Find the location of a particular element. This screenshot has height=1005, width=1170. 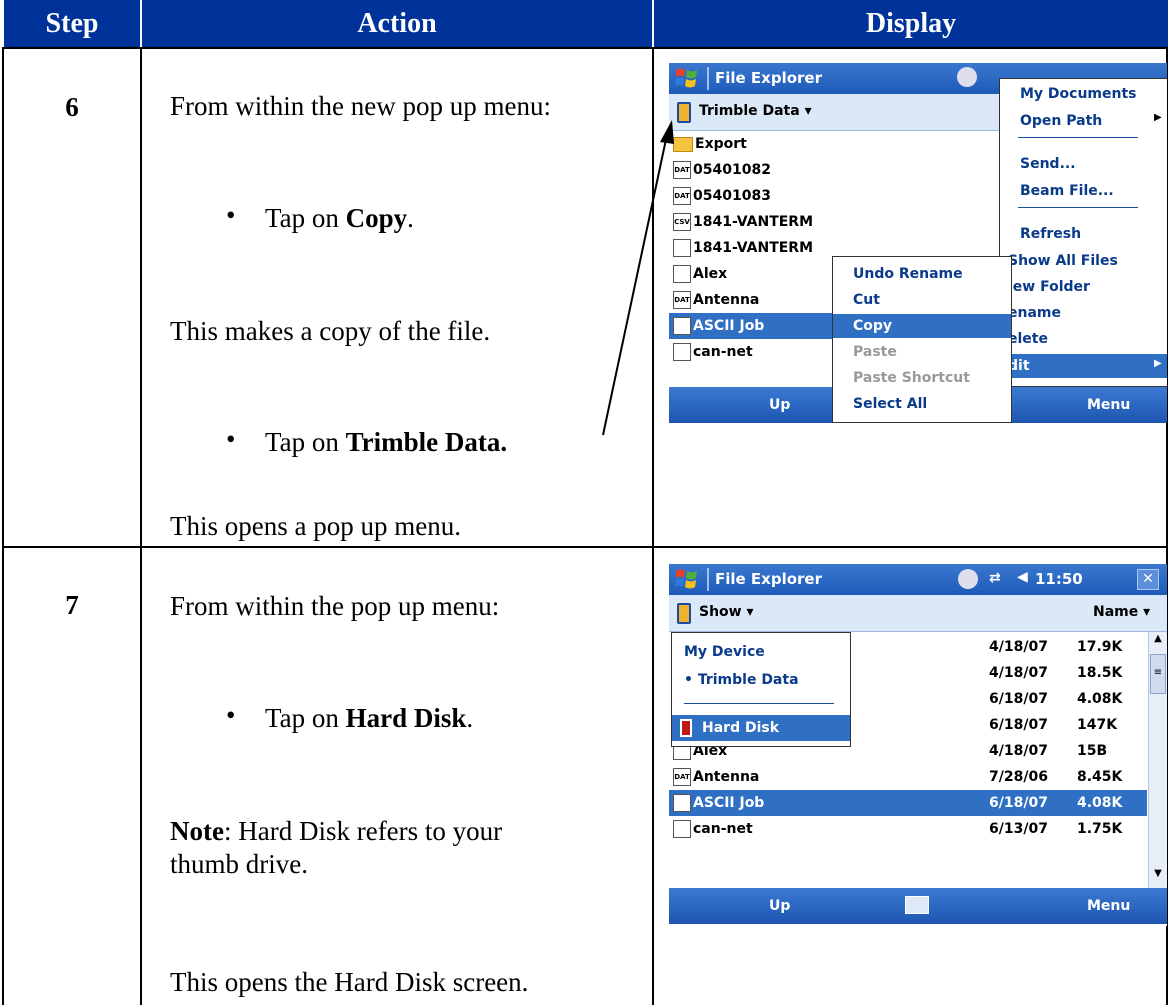

show-menu-item: • Trimble Data is located at coordinates (761, 680).